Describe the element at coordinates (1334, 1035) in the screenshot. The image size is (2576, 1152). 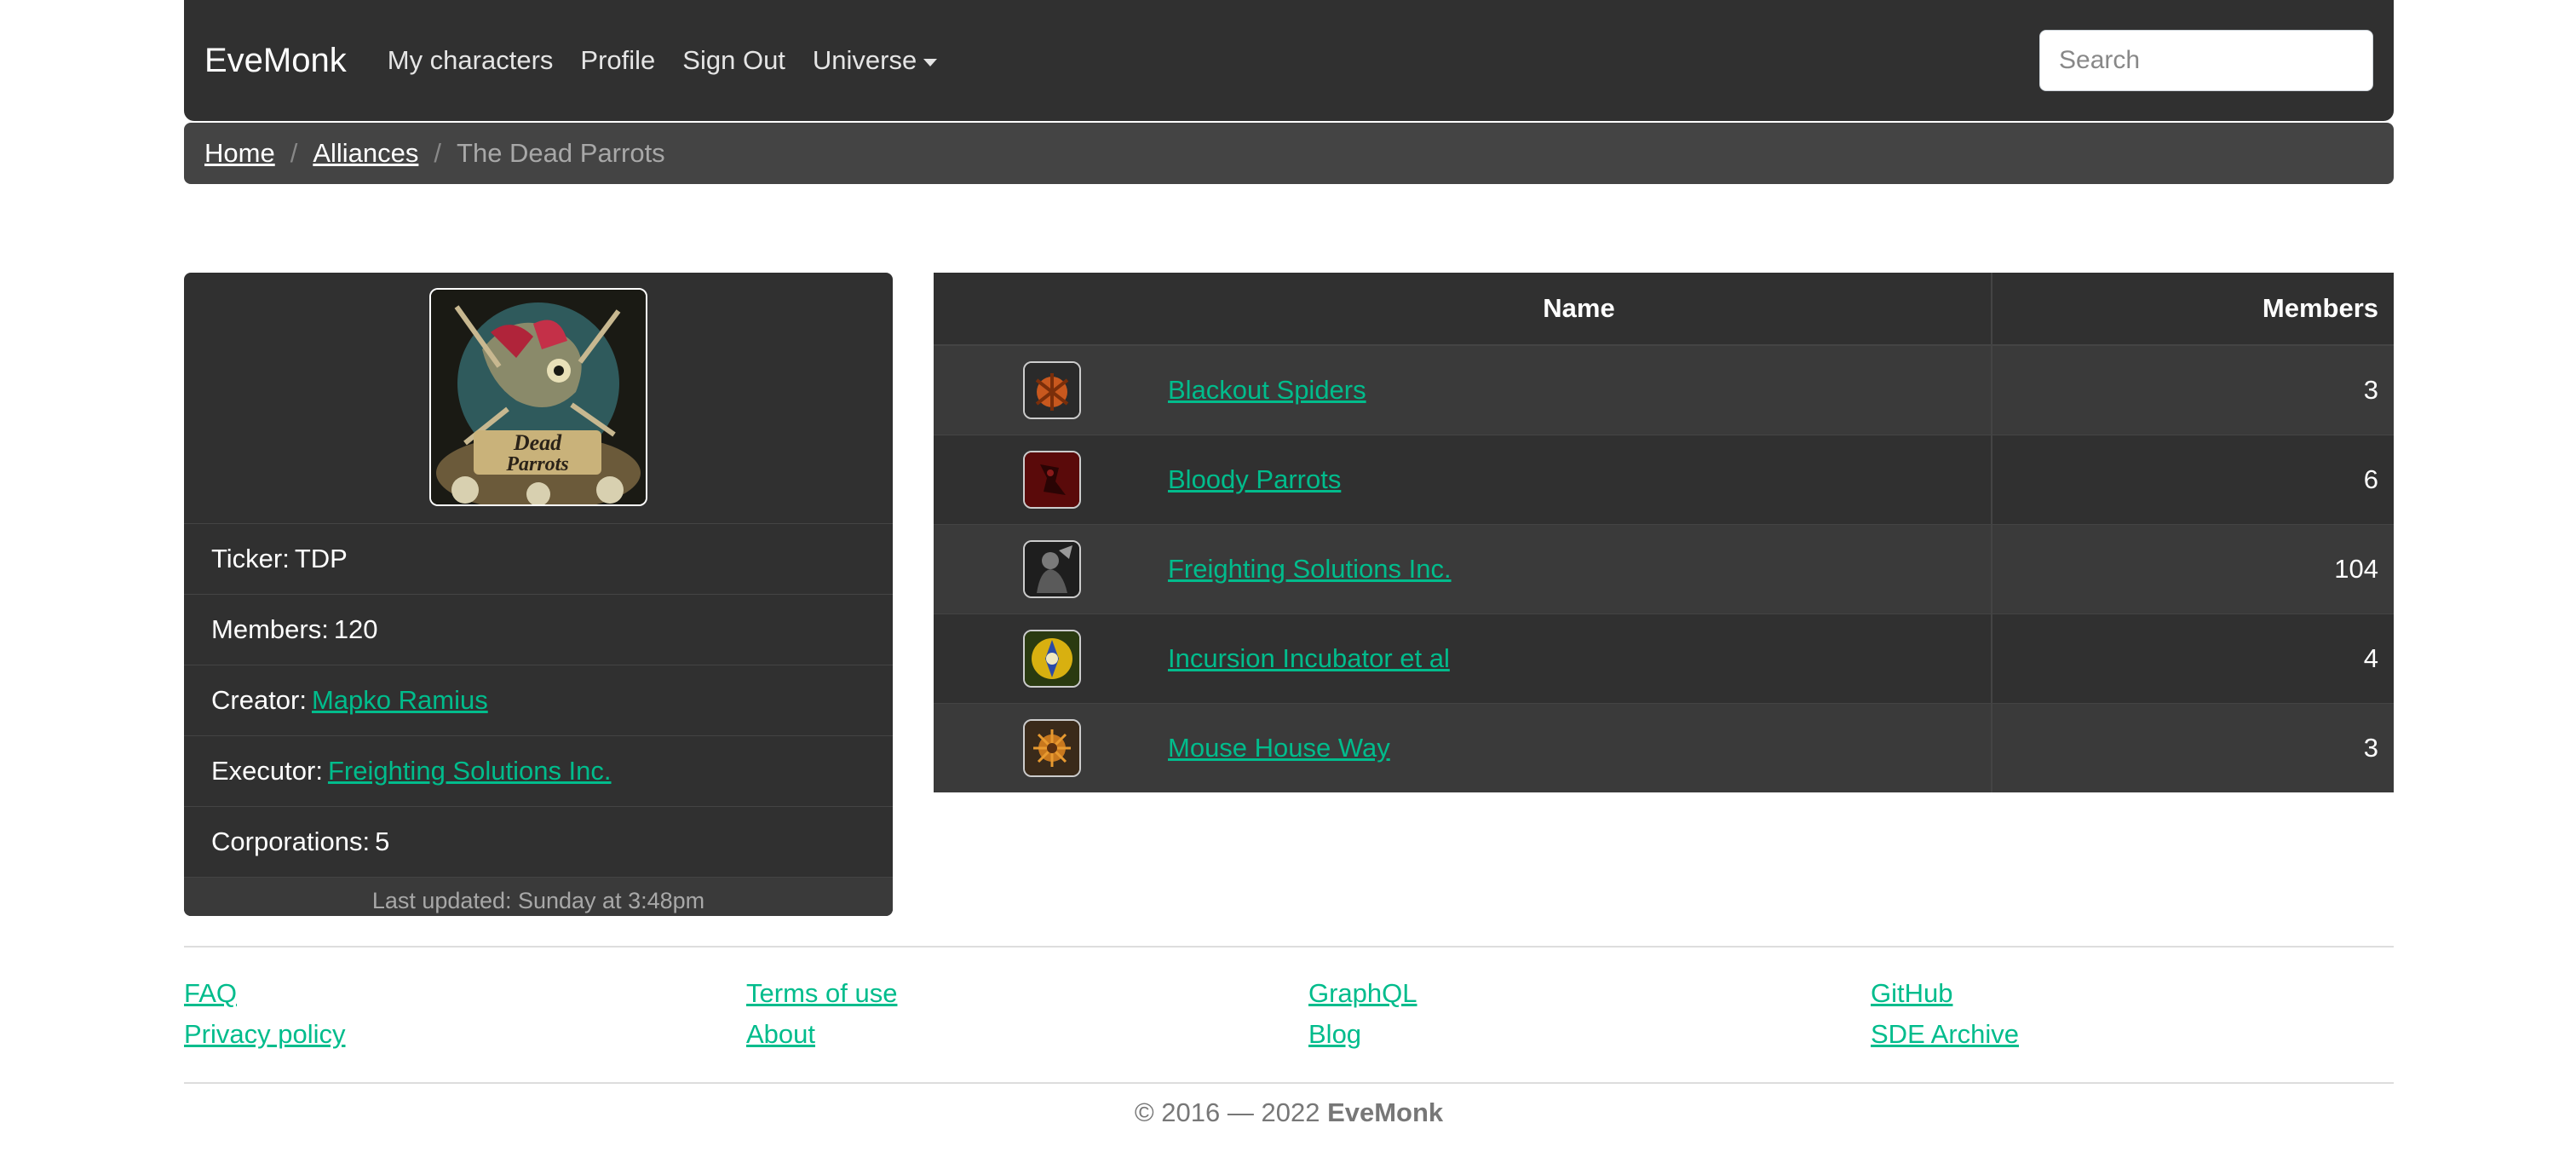
I see `footer-blog-link: Blog` at that location.